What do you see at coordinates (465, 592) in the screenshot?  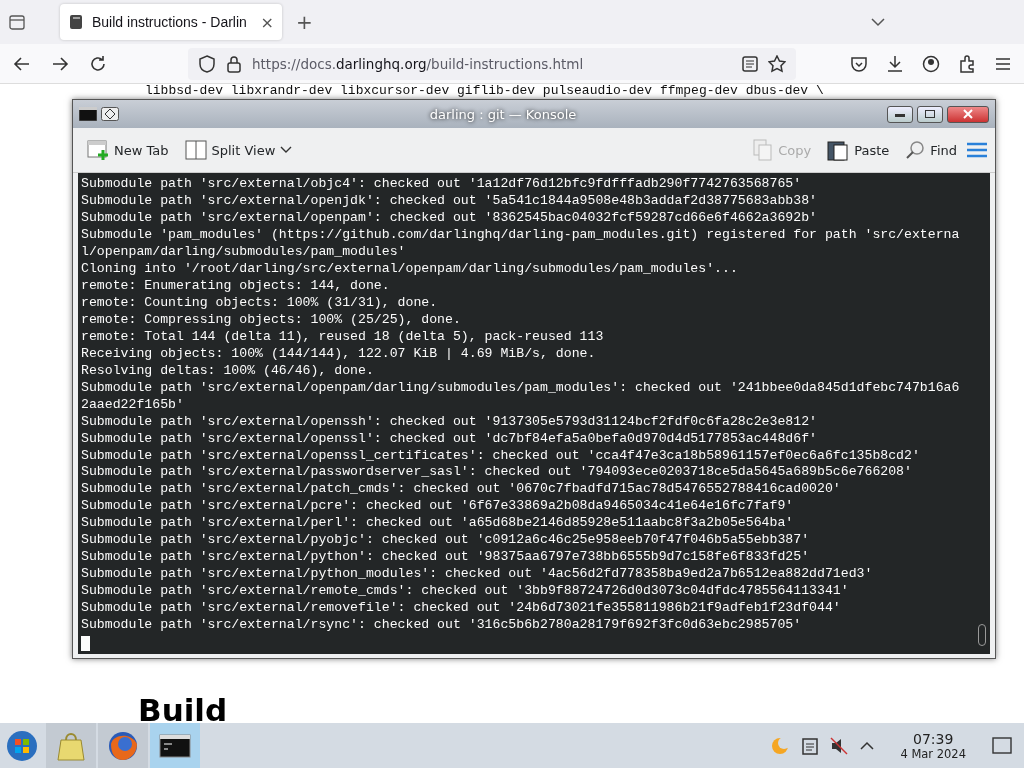 I see `terminal-line: Submodule path 'src/external/remote_cmds': checked out '3bb9f88724726d0d3073c04dfdc4785564113341'` at bounding box center [465, 592].